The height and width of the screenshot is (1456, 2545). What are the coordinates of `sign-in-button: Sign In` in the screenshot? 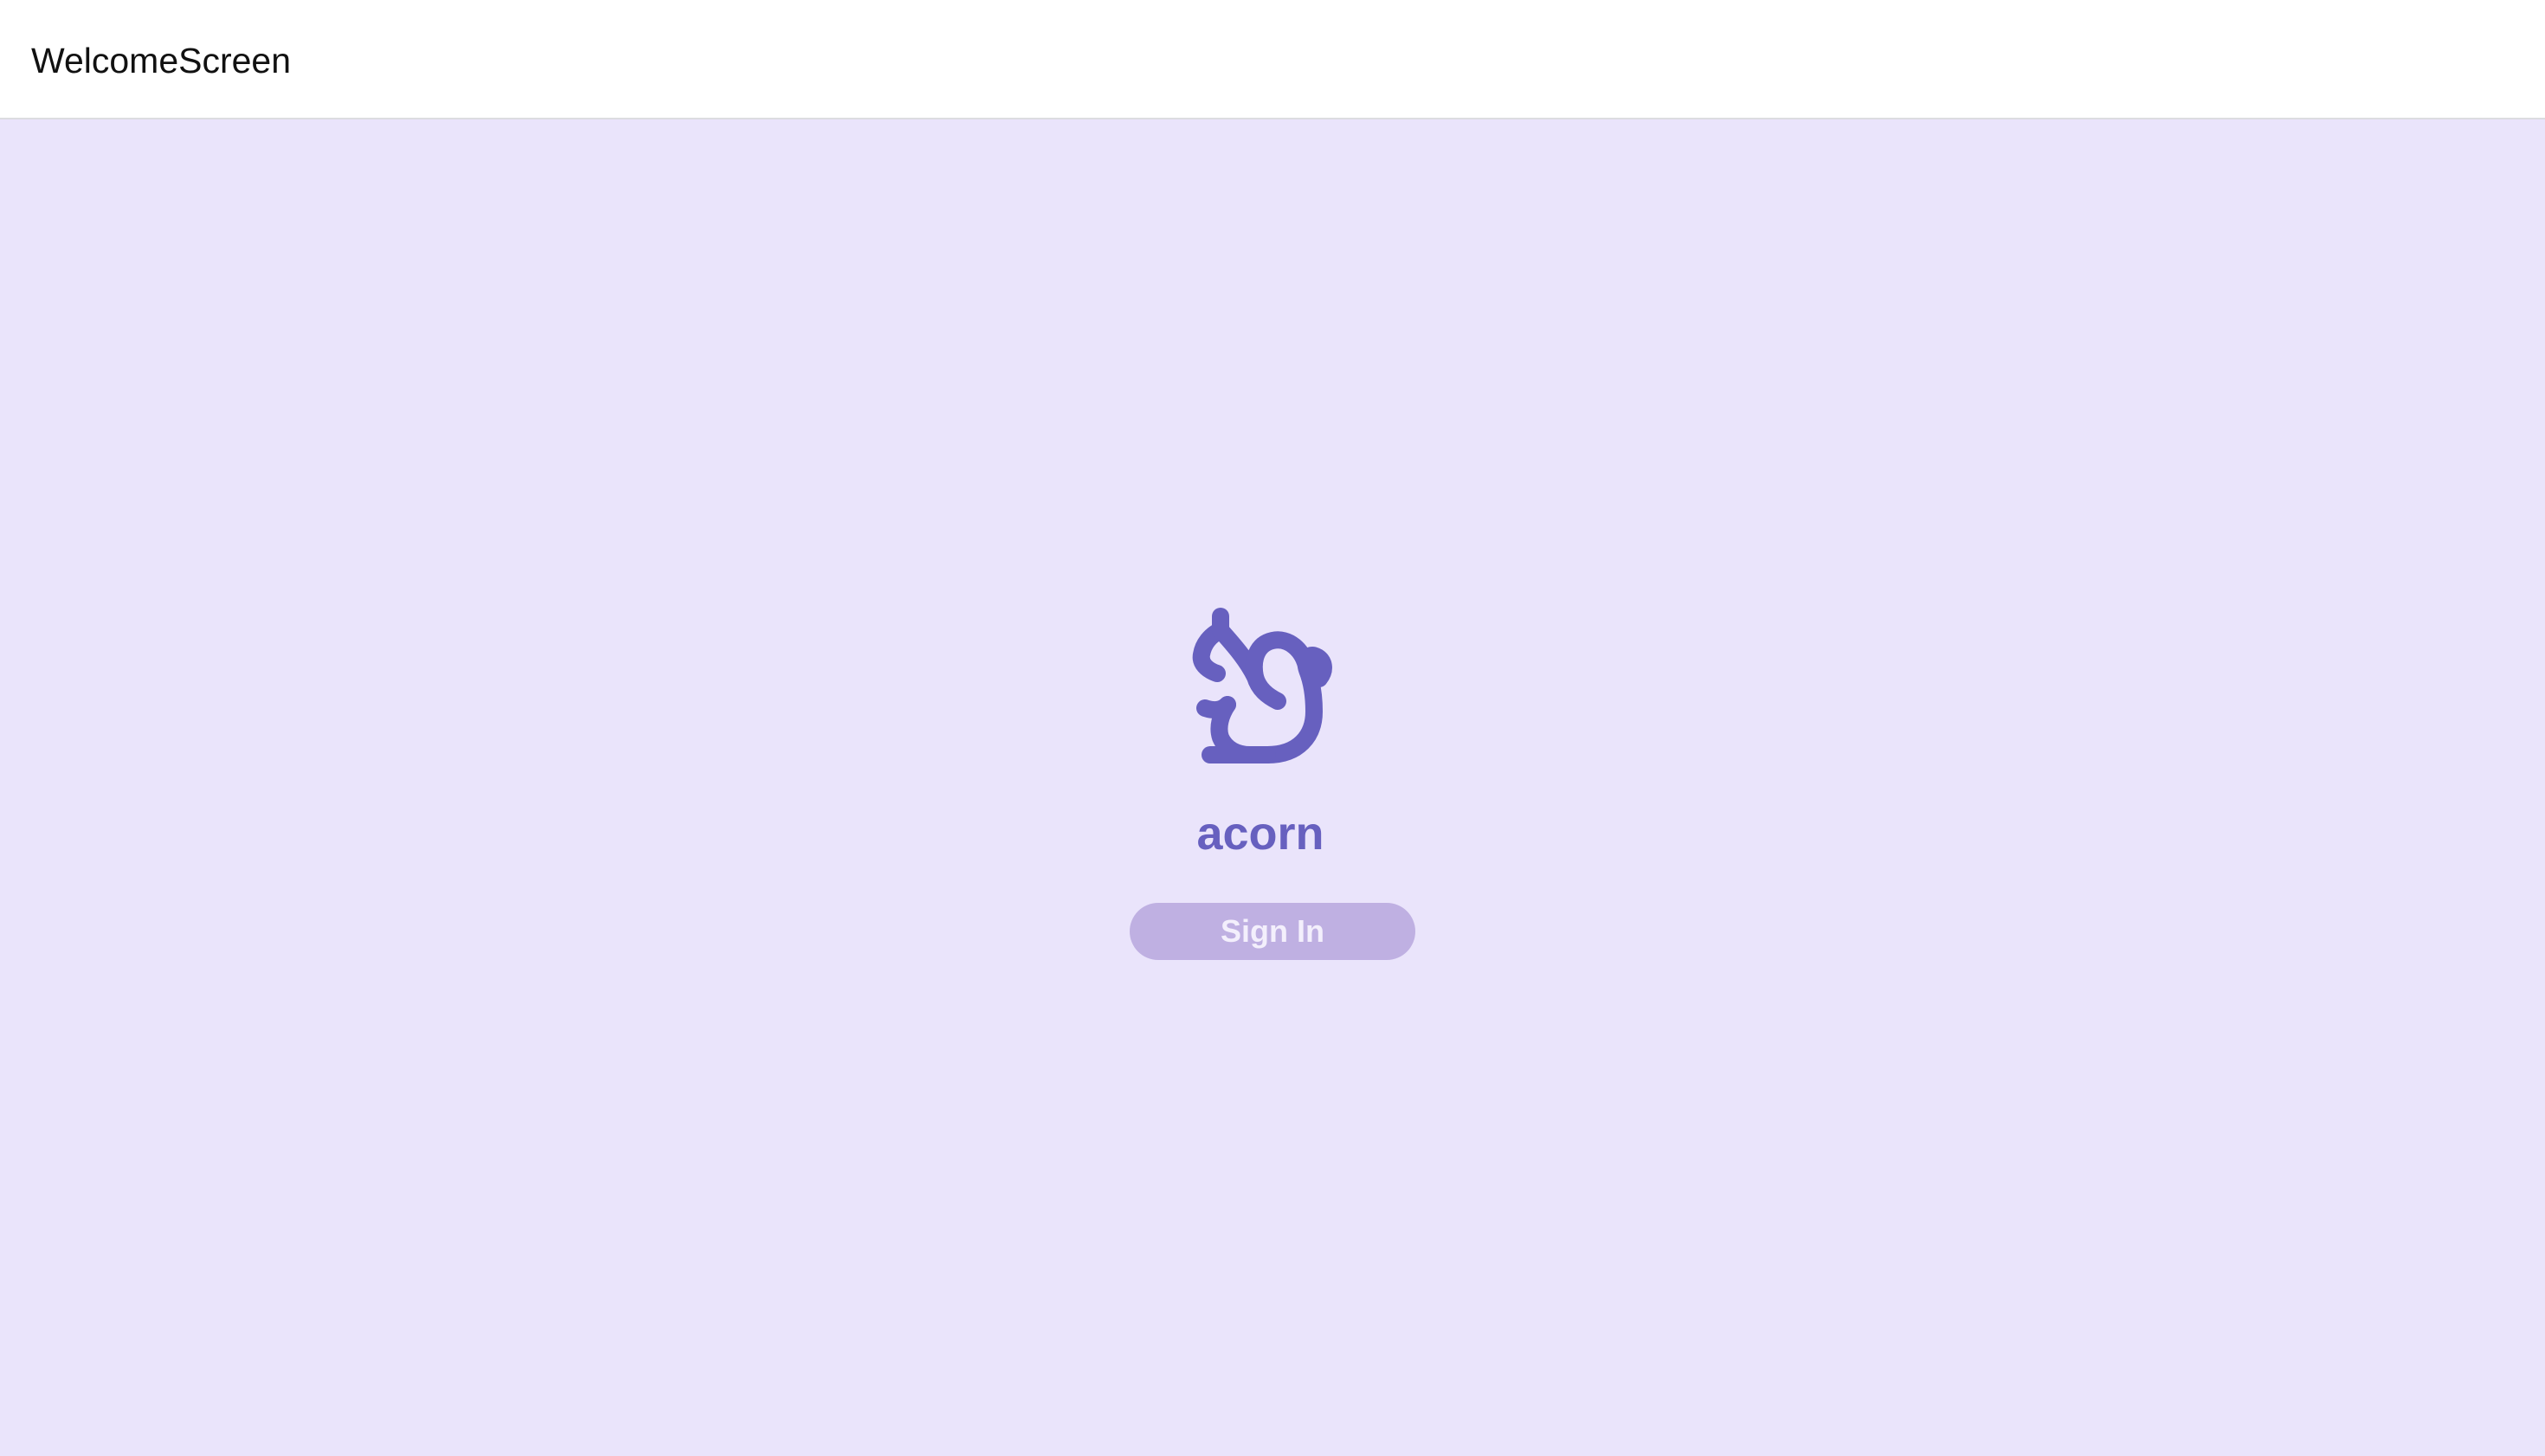 It's located at (1273, 931).